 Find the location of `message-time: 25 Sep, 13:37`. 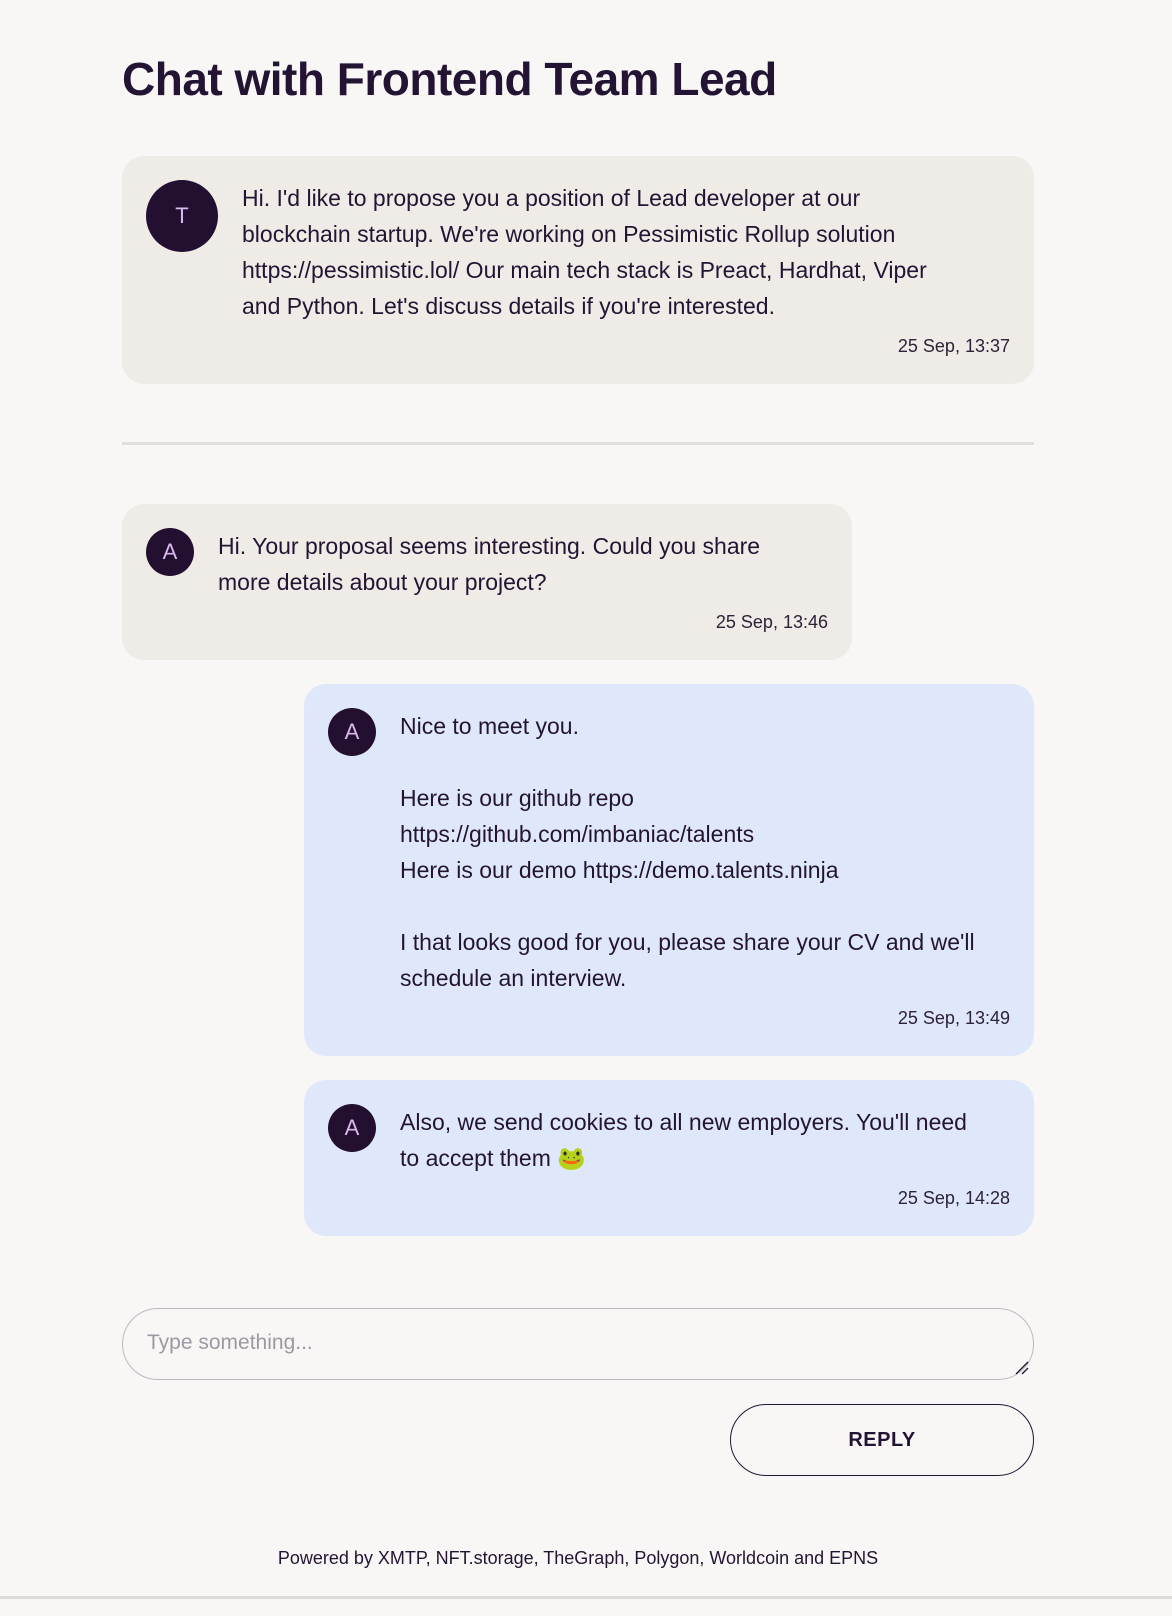

message-time: 25 Sep, 13:37 is located at coordinates (953, 346).